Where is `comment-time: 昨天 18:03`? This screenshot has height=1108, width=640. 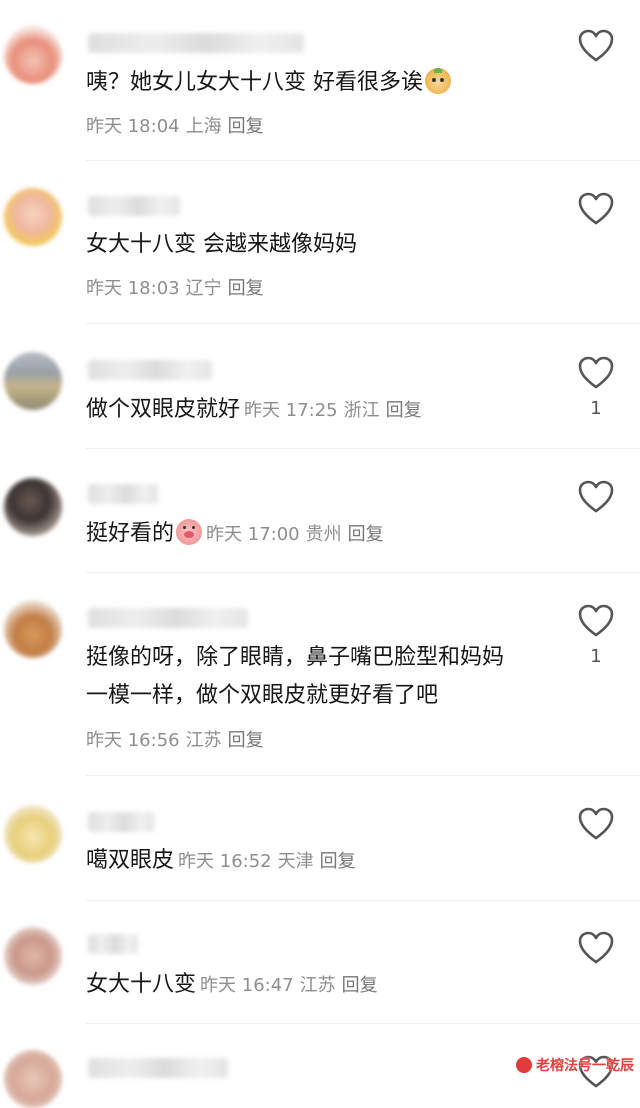 comment-time: 昨天 18:03 is located at coordinates (133, 288).